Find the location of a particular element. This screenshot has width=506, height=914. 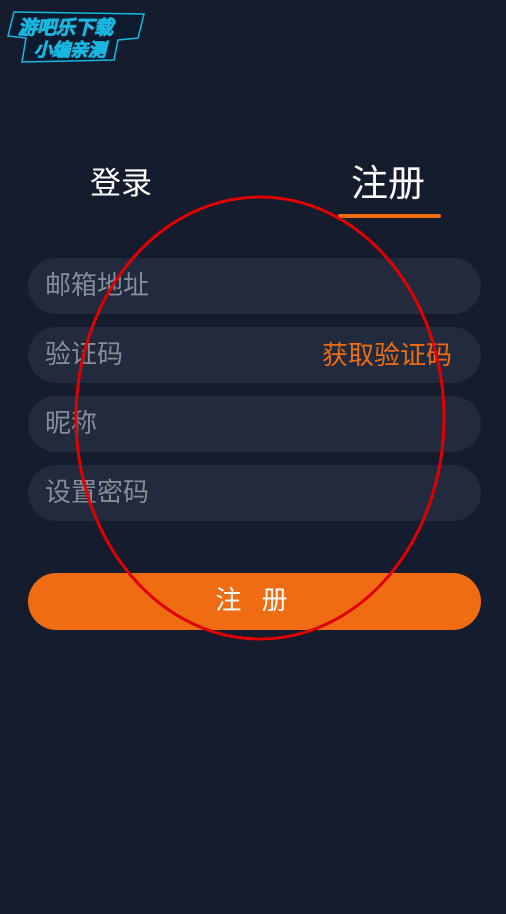

tab-login: 登录 is located at coordinates (121, 184).